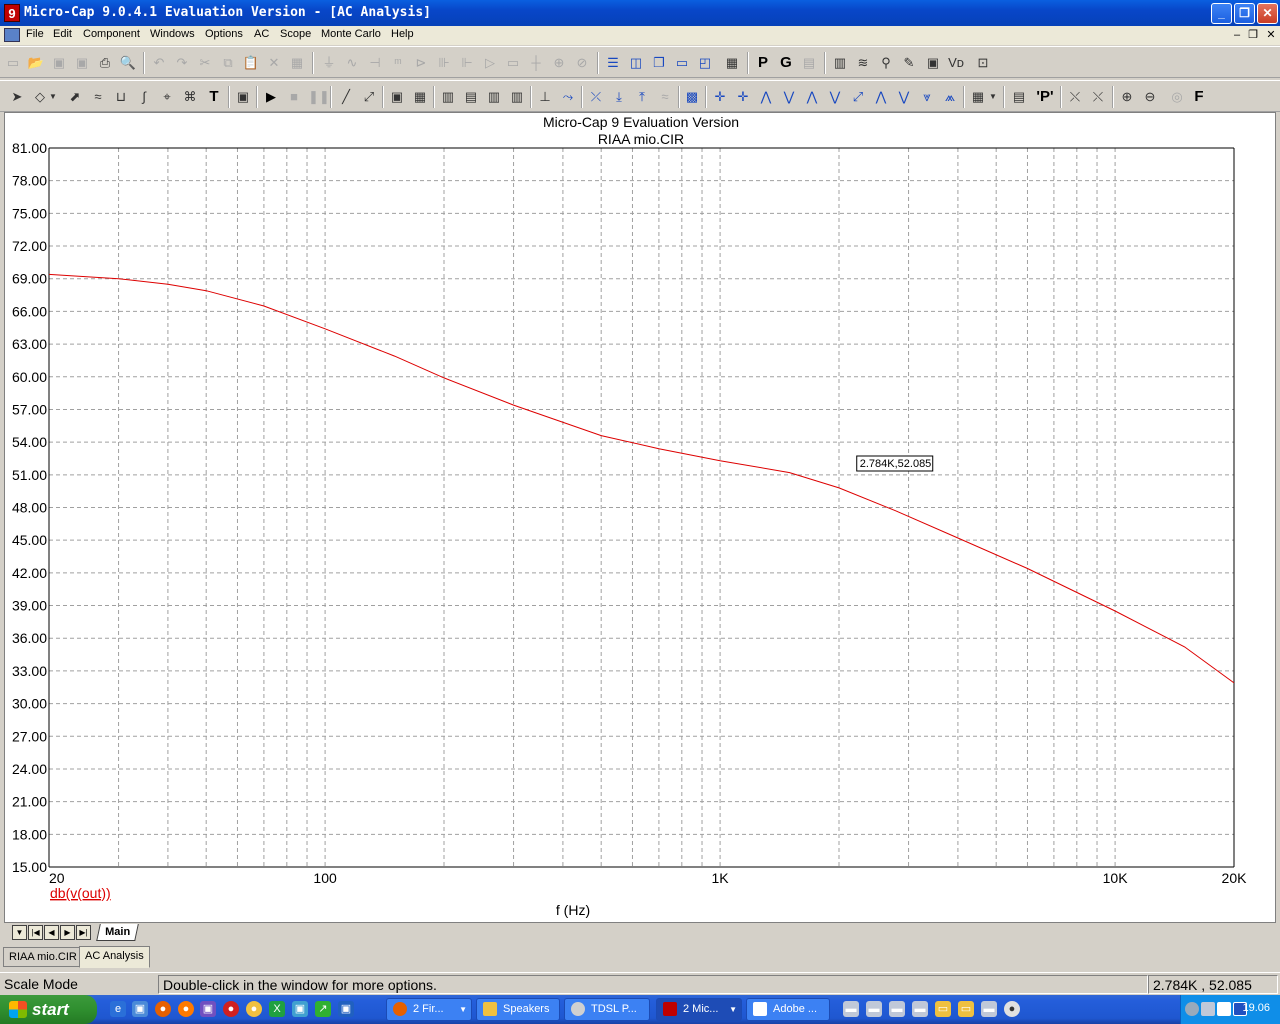 This screenshot has width=1280, height=1024. Describe the element at coordinates (933, 63) in the screenshot. I see `frame-icon: ▣` at that location.